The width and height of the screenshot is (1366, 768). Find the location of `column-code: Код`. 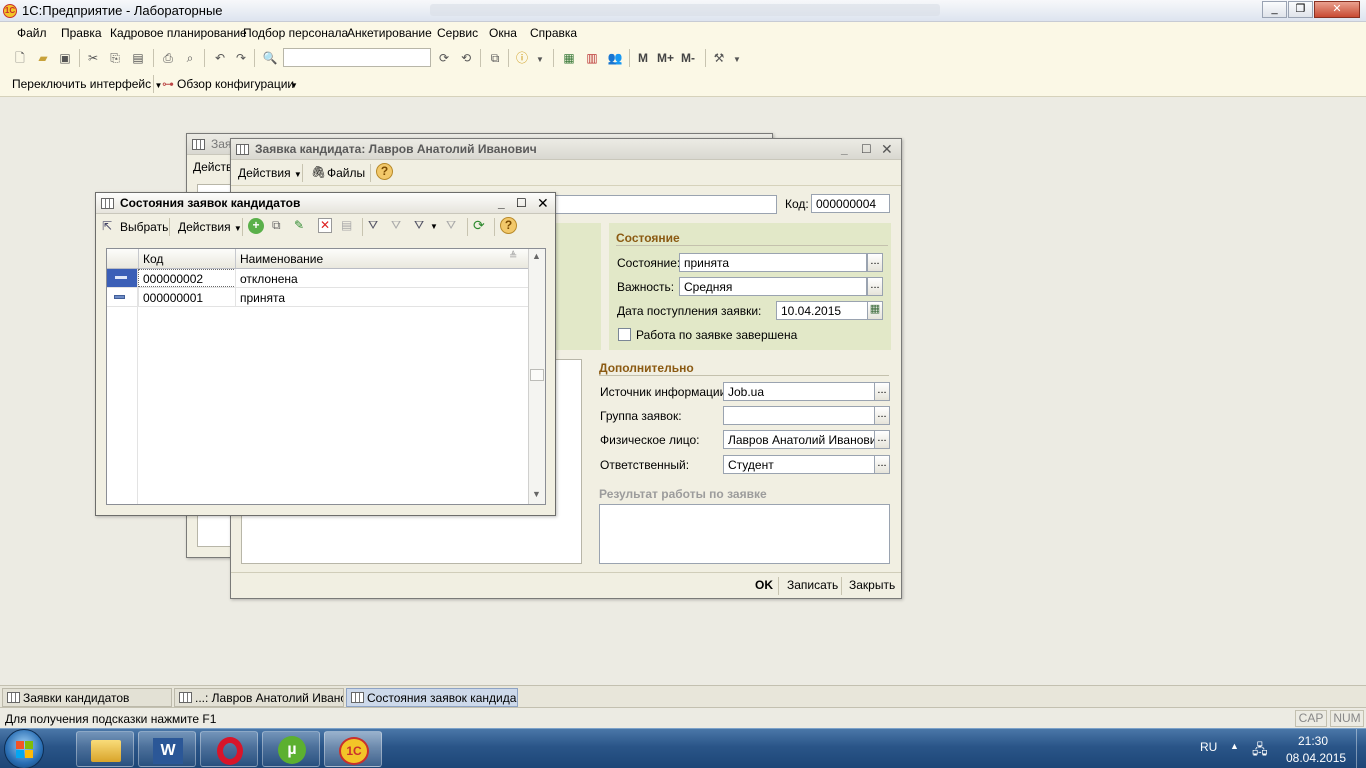

column-code: Код is located at coordinates (153, 259).